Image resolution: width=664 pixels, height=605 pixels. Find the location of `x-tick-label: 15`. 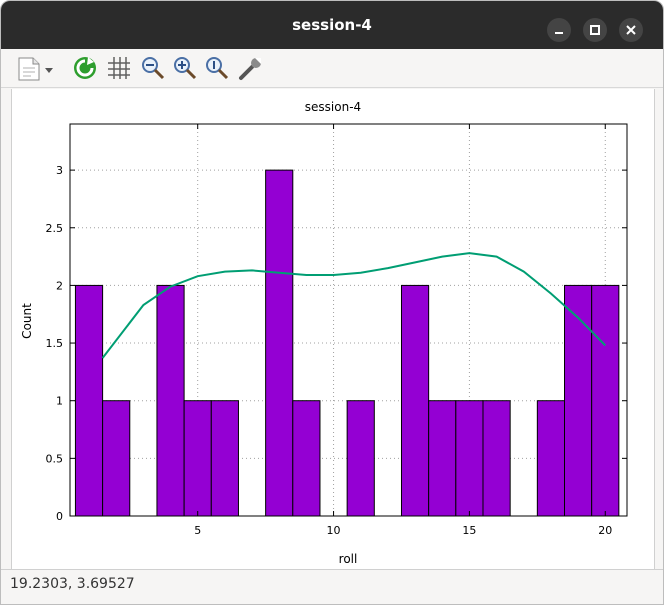

x-tick-label: 15 is located at coordinates (469, 530).